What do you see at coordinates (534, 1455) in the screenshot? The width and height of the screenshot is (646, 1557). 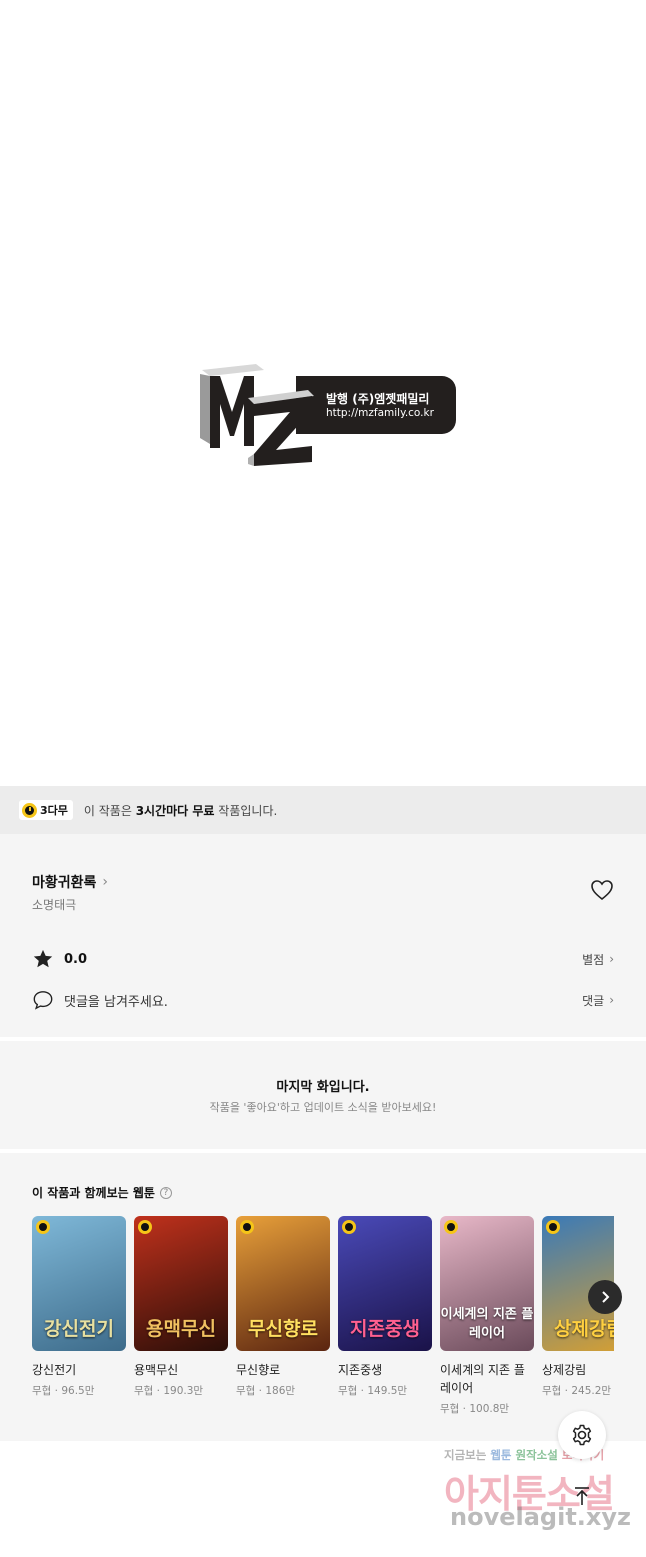 I see `watermark-line1-c: 원작소설` at bounding box center [534, 1455].